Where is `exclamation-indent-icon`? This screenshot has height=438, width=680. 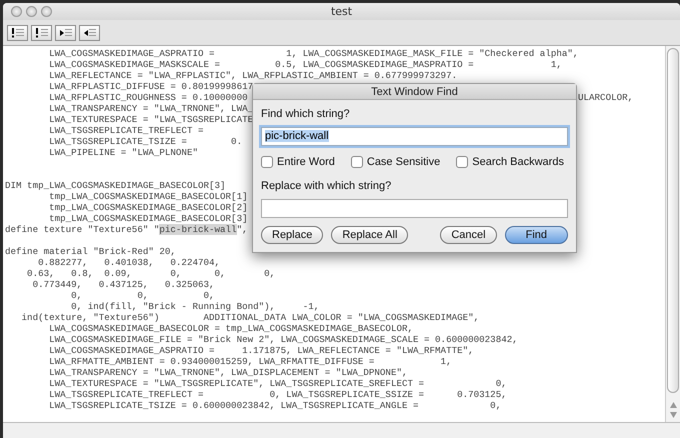
exclamation-indent-icon is located at coordinates (41, 32).